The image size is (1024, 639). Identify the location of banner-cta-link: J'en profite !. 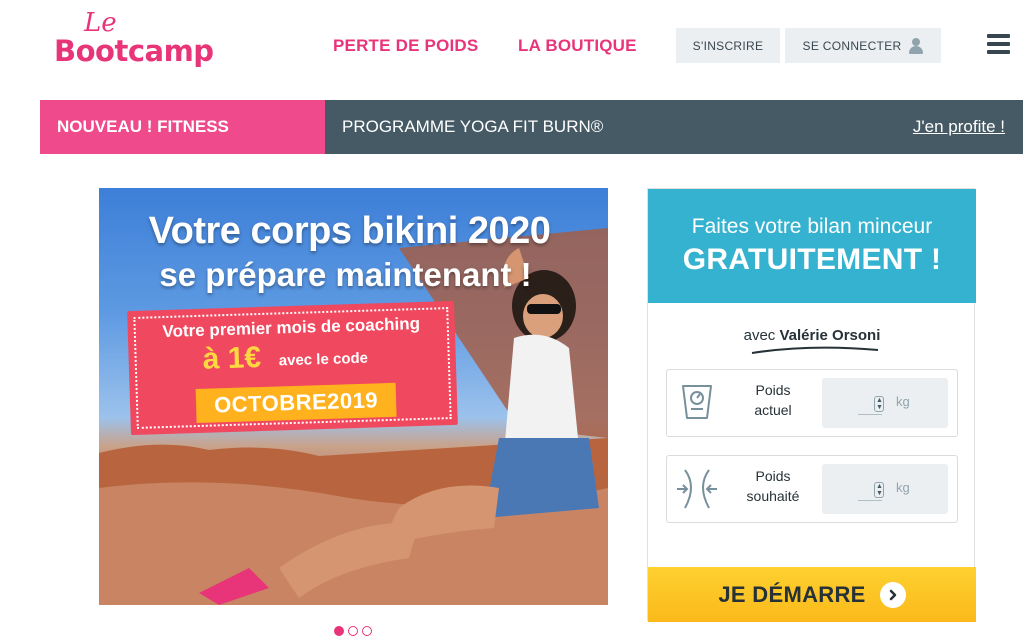
(959, 127).